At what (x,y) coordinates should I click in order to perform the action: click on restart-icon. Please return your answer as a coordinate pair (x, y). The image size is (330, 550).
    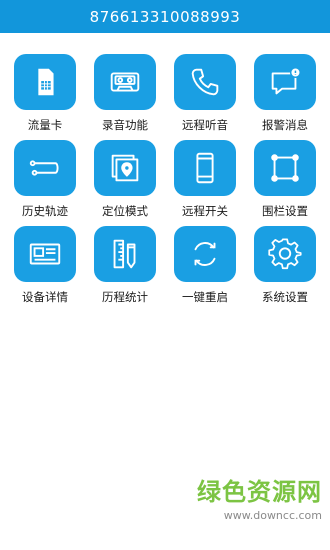
    Looking at the image, I should click on (205, 254).